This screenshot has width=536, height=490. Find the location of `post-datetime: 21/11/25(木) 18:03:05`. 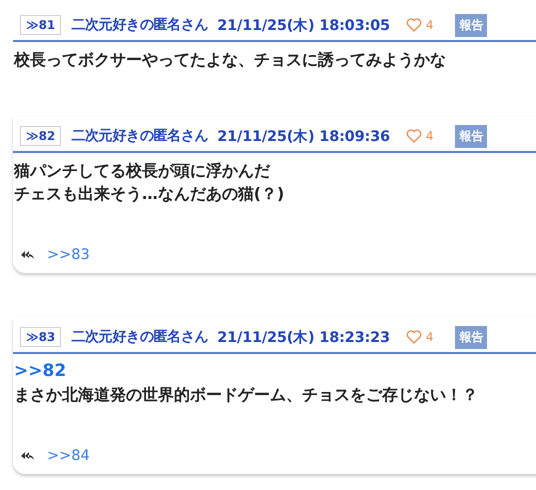

post-datetime: 21/11/25(木) 18:03:05 is located at coordinates (303, 25).